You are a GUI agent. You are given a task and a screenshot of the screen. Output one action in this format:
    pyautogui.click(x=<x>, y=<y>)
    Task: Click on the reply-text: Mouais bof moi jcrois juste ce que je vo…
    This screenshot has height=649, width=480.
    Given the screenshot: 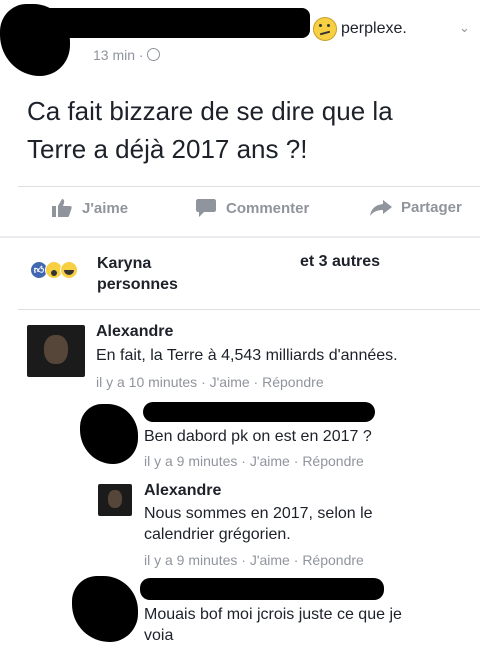 What is the action you would take?
    pyautogui.click(x=273, y=625)
    